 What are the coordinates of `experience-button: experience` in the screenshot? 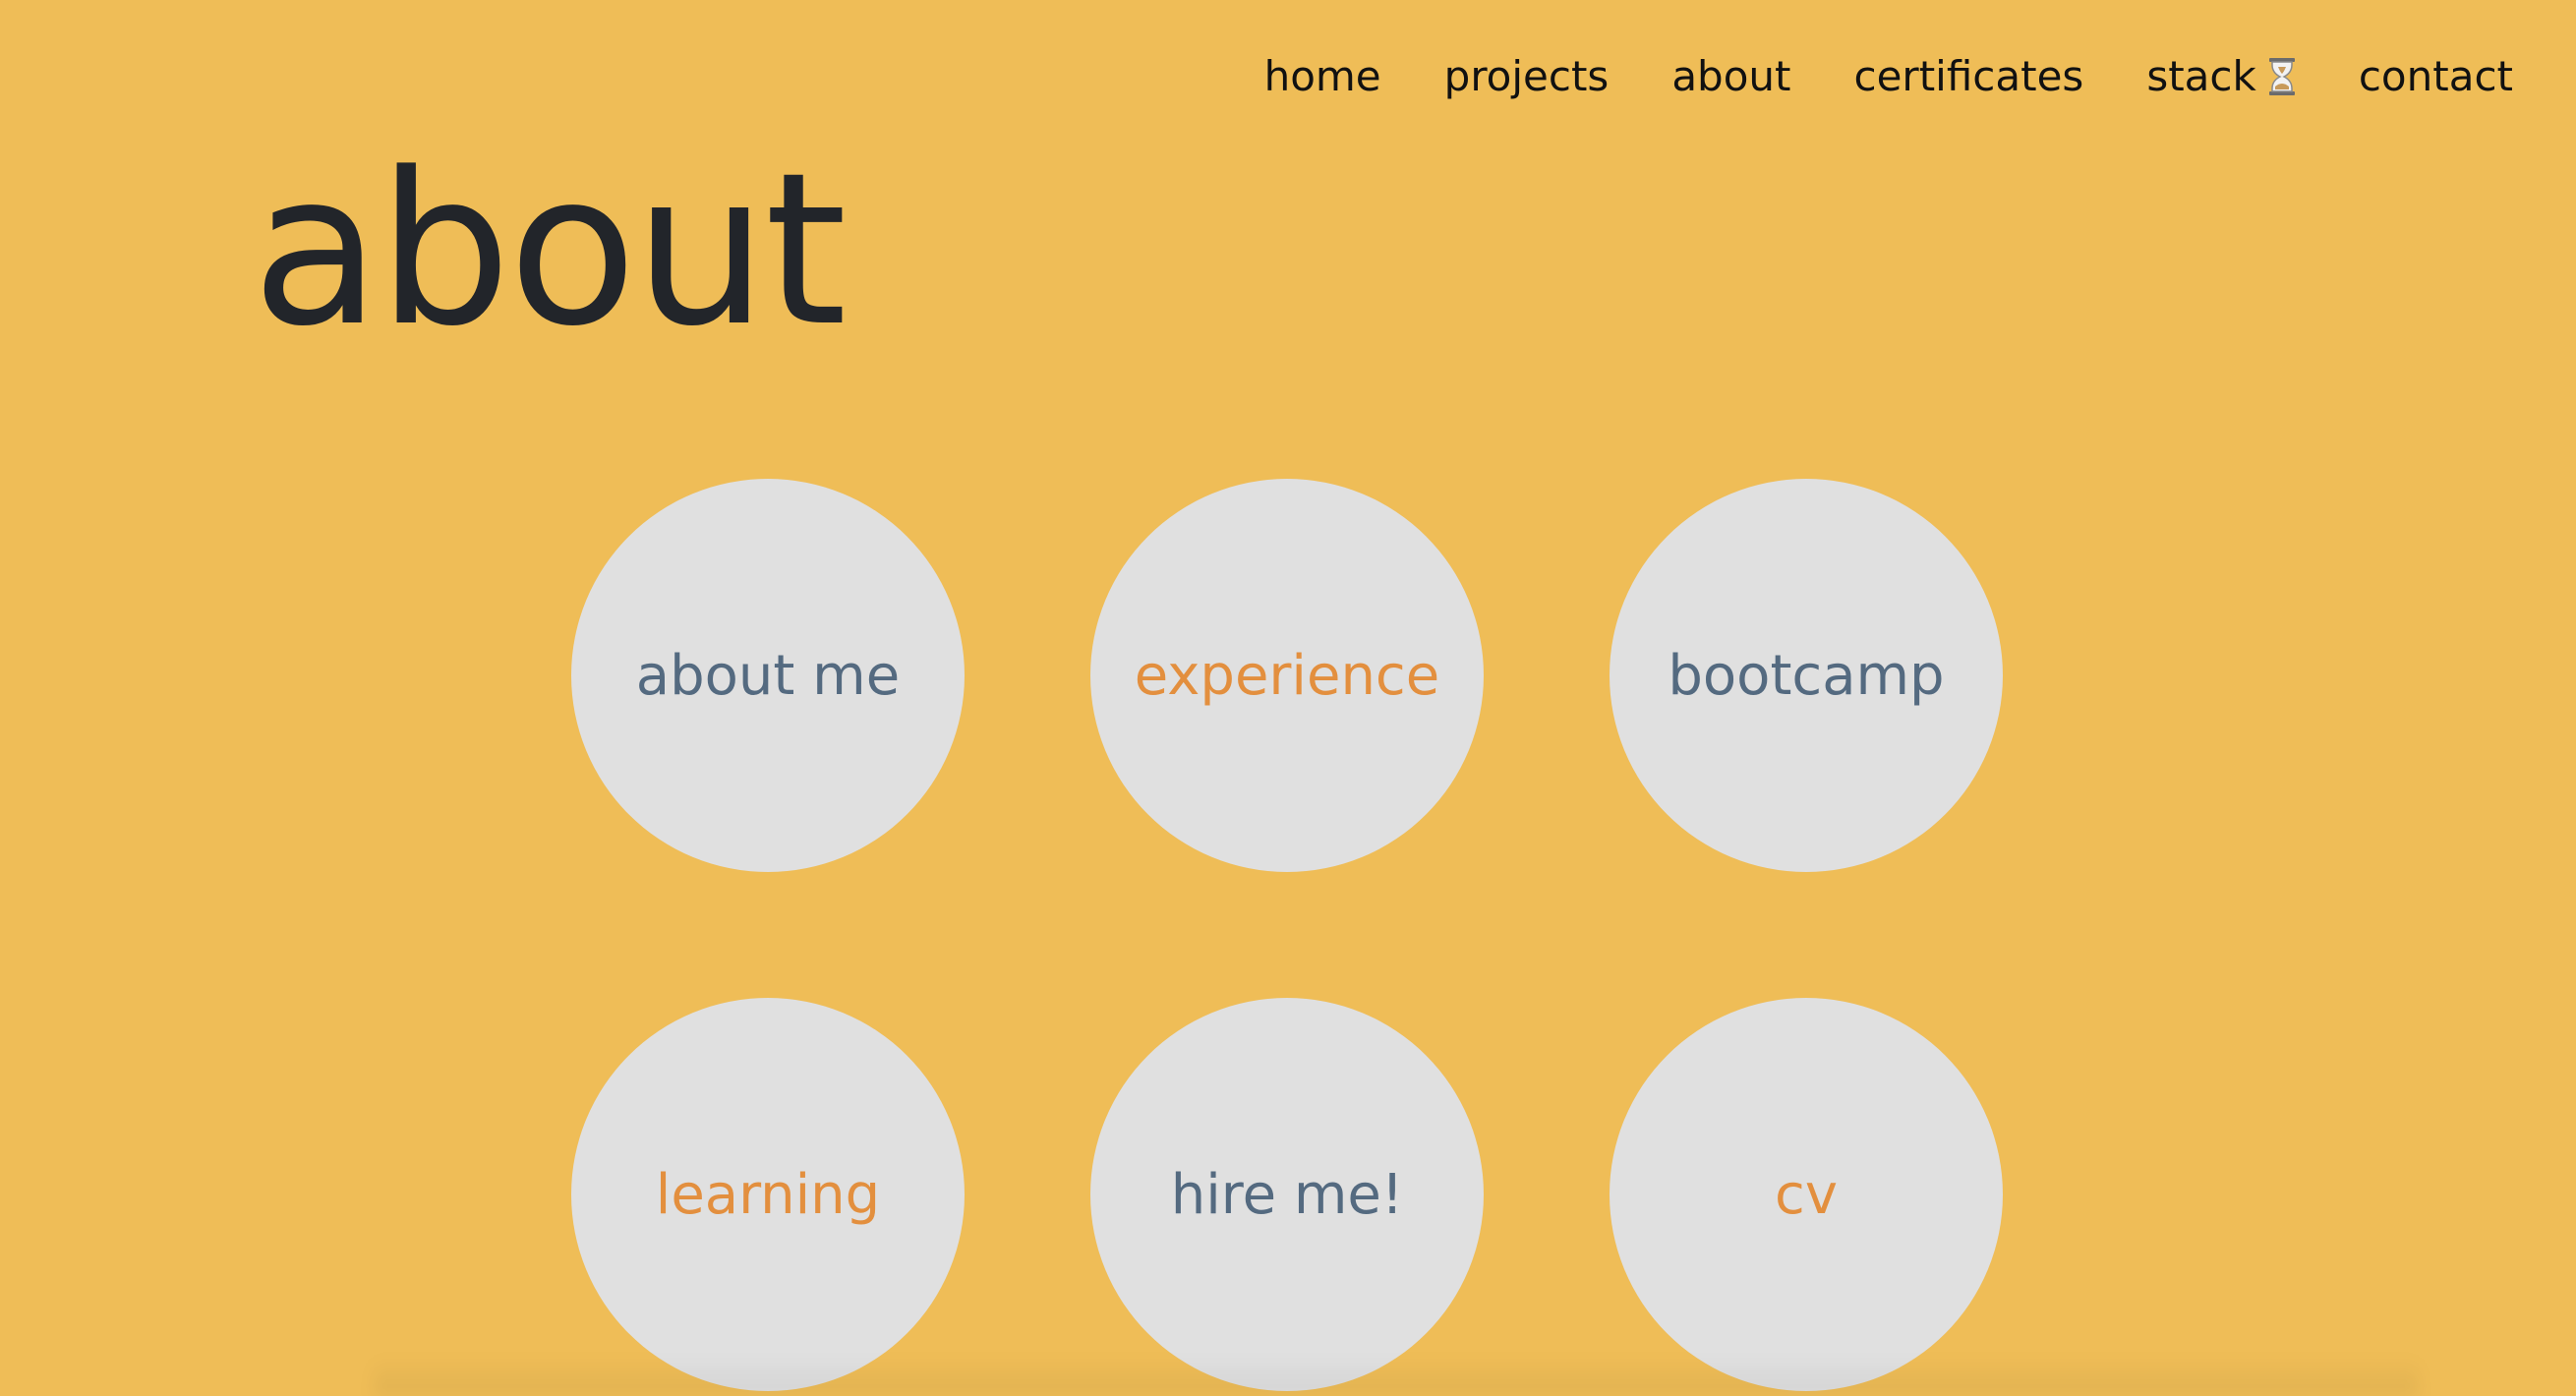 It's located at (1287, 675).